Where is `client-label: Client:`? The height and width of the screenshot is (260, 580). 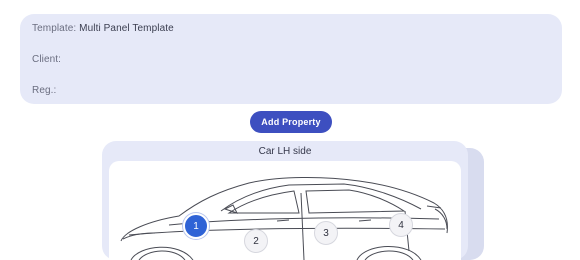
client-label: Client: is located at coordinates (47, 59).